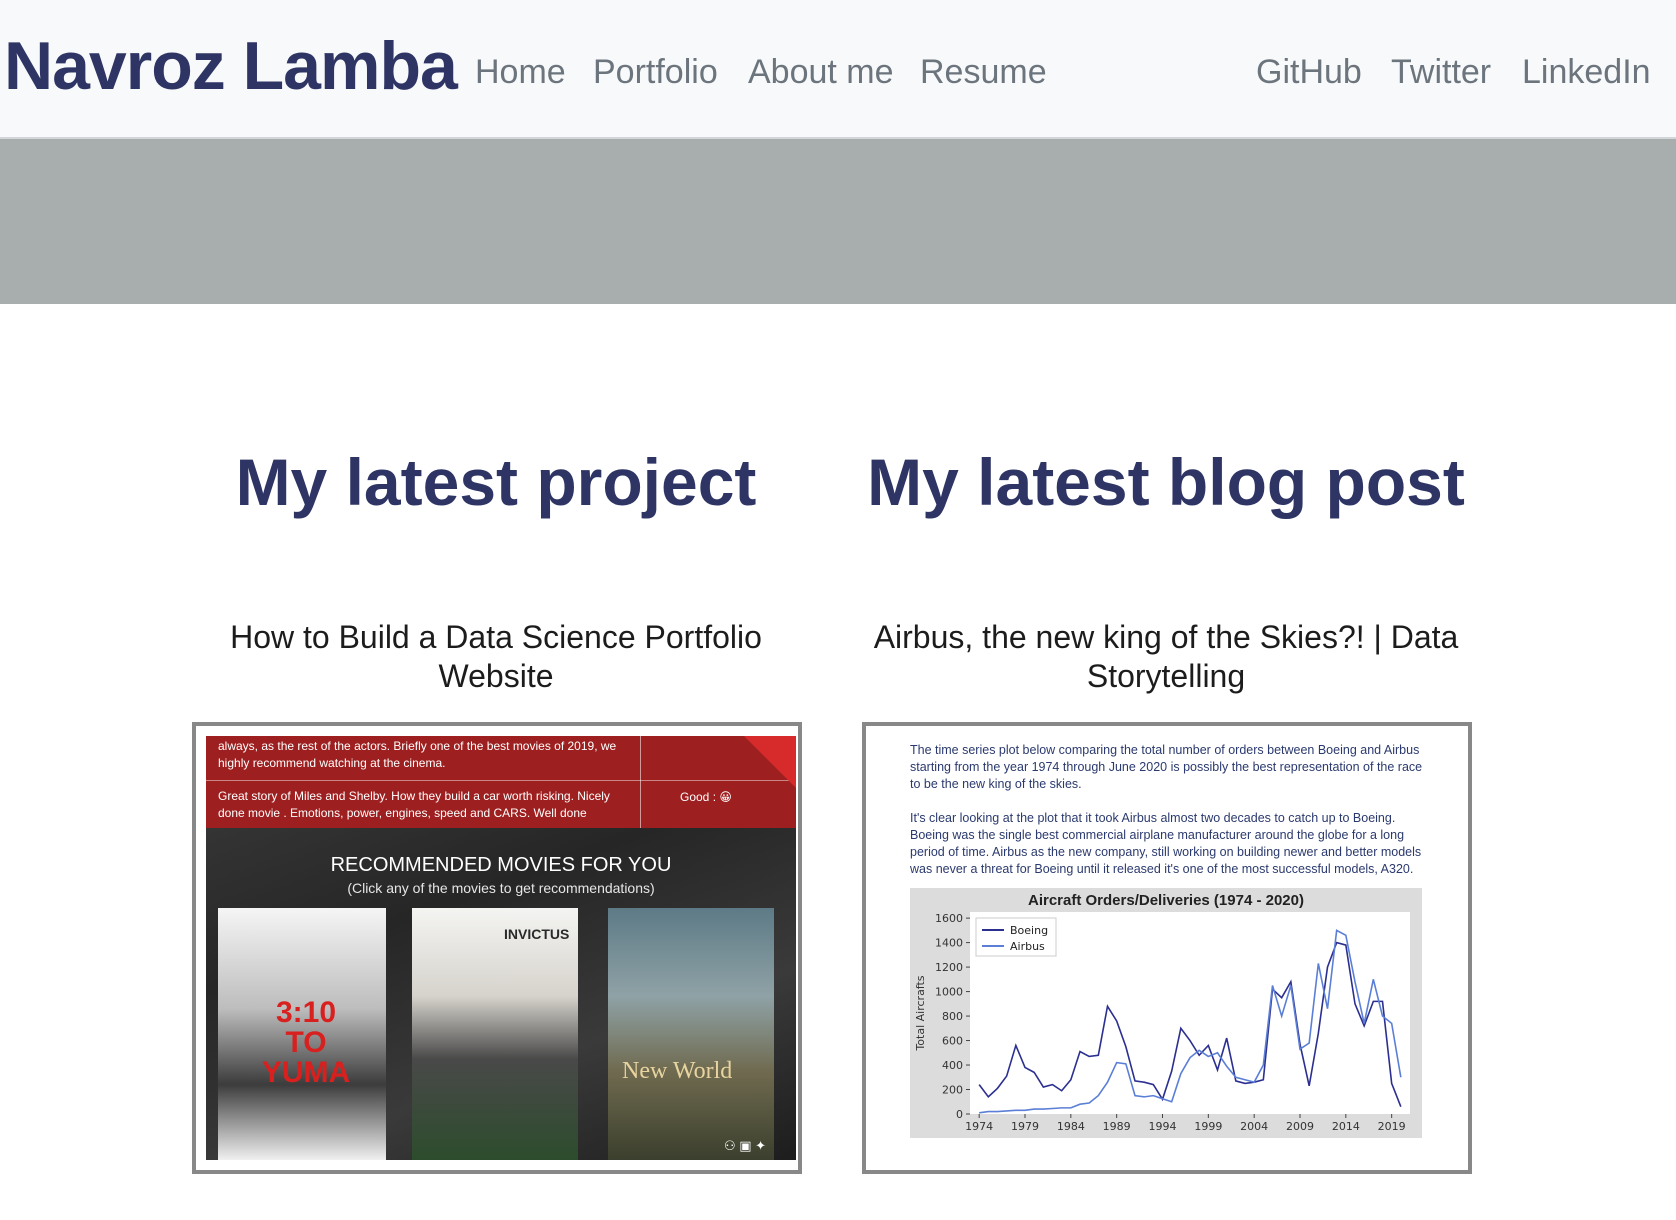  Describe the element at coordinates (537, 934) in the screenshot. I see `poster-title: INVICTUS` at that location.